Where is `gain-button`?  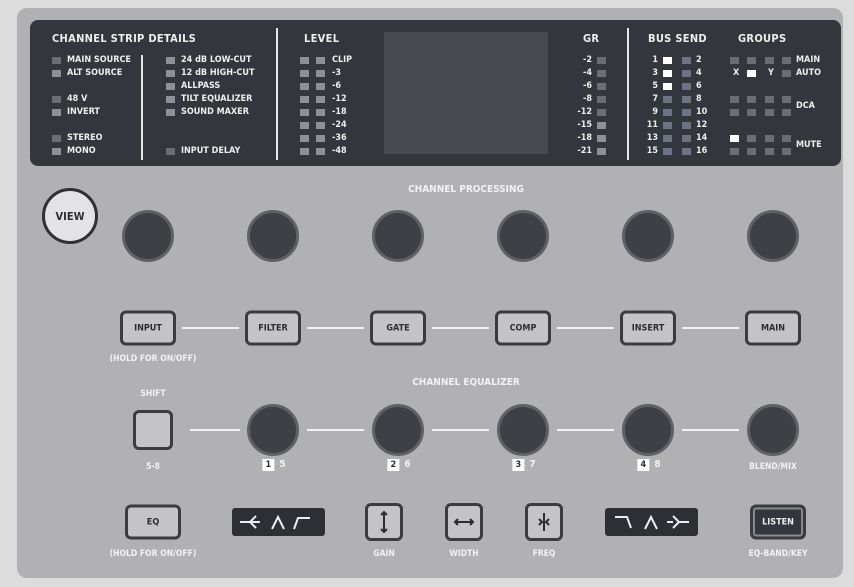 gain-button is located at coordinates (384, 522).